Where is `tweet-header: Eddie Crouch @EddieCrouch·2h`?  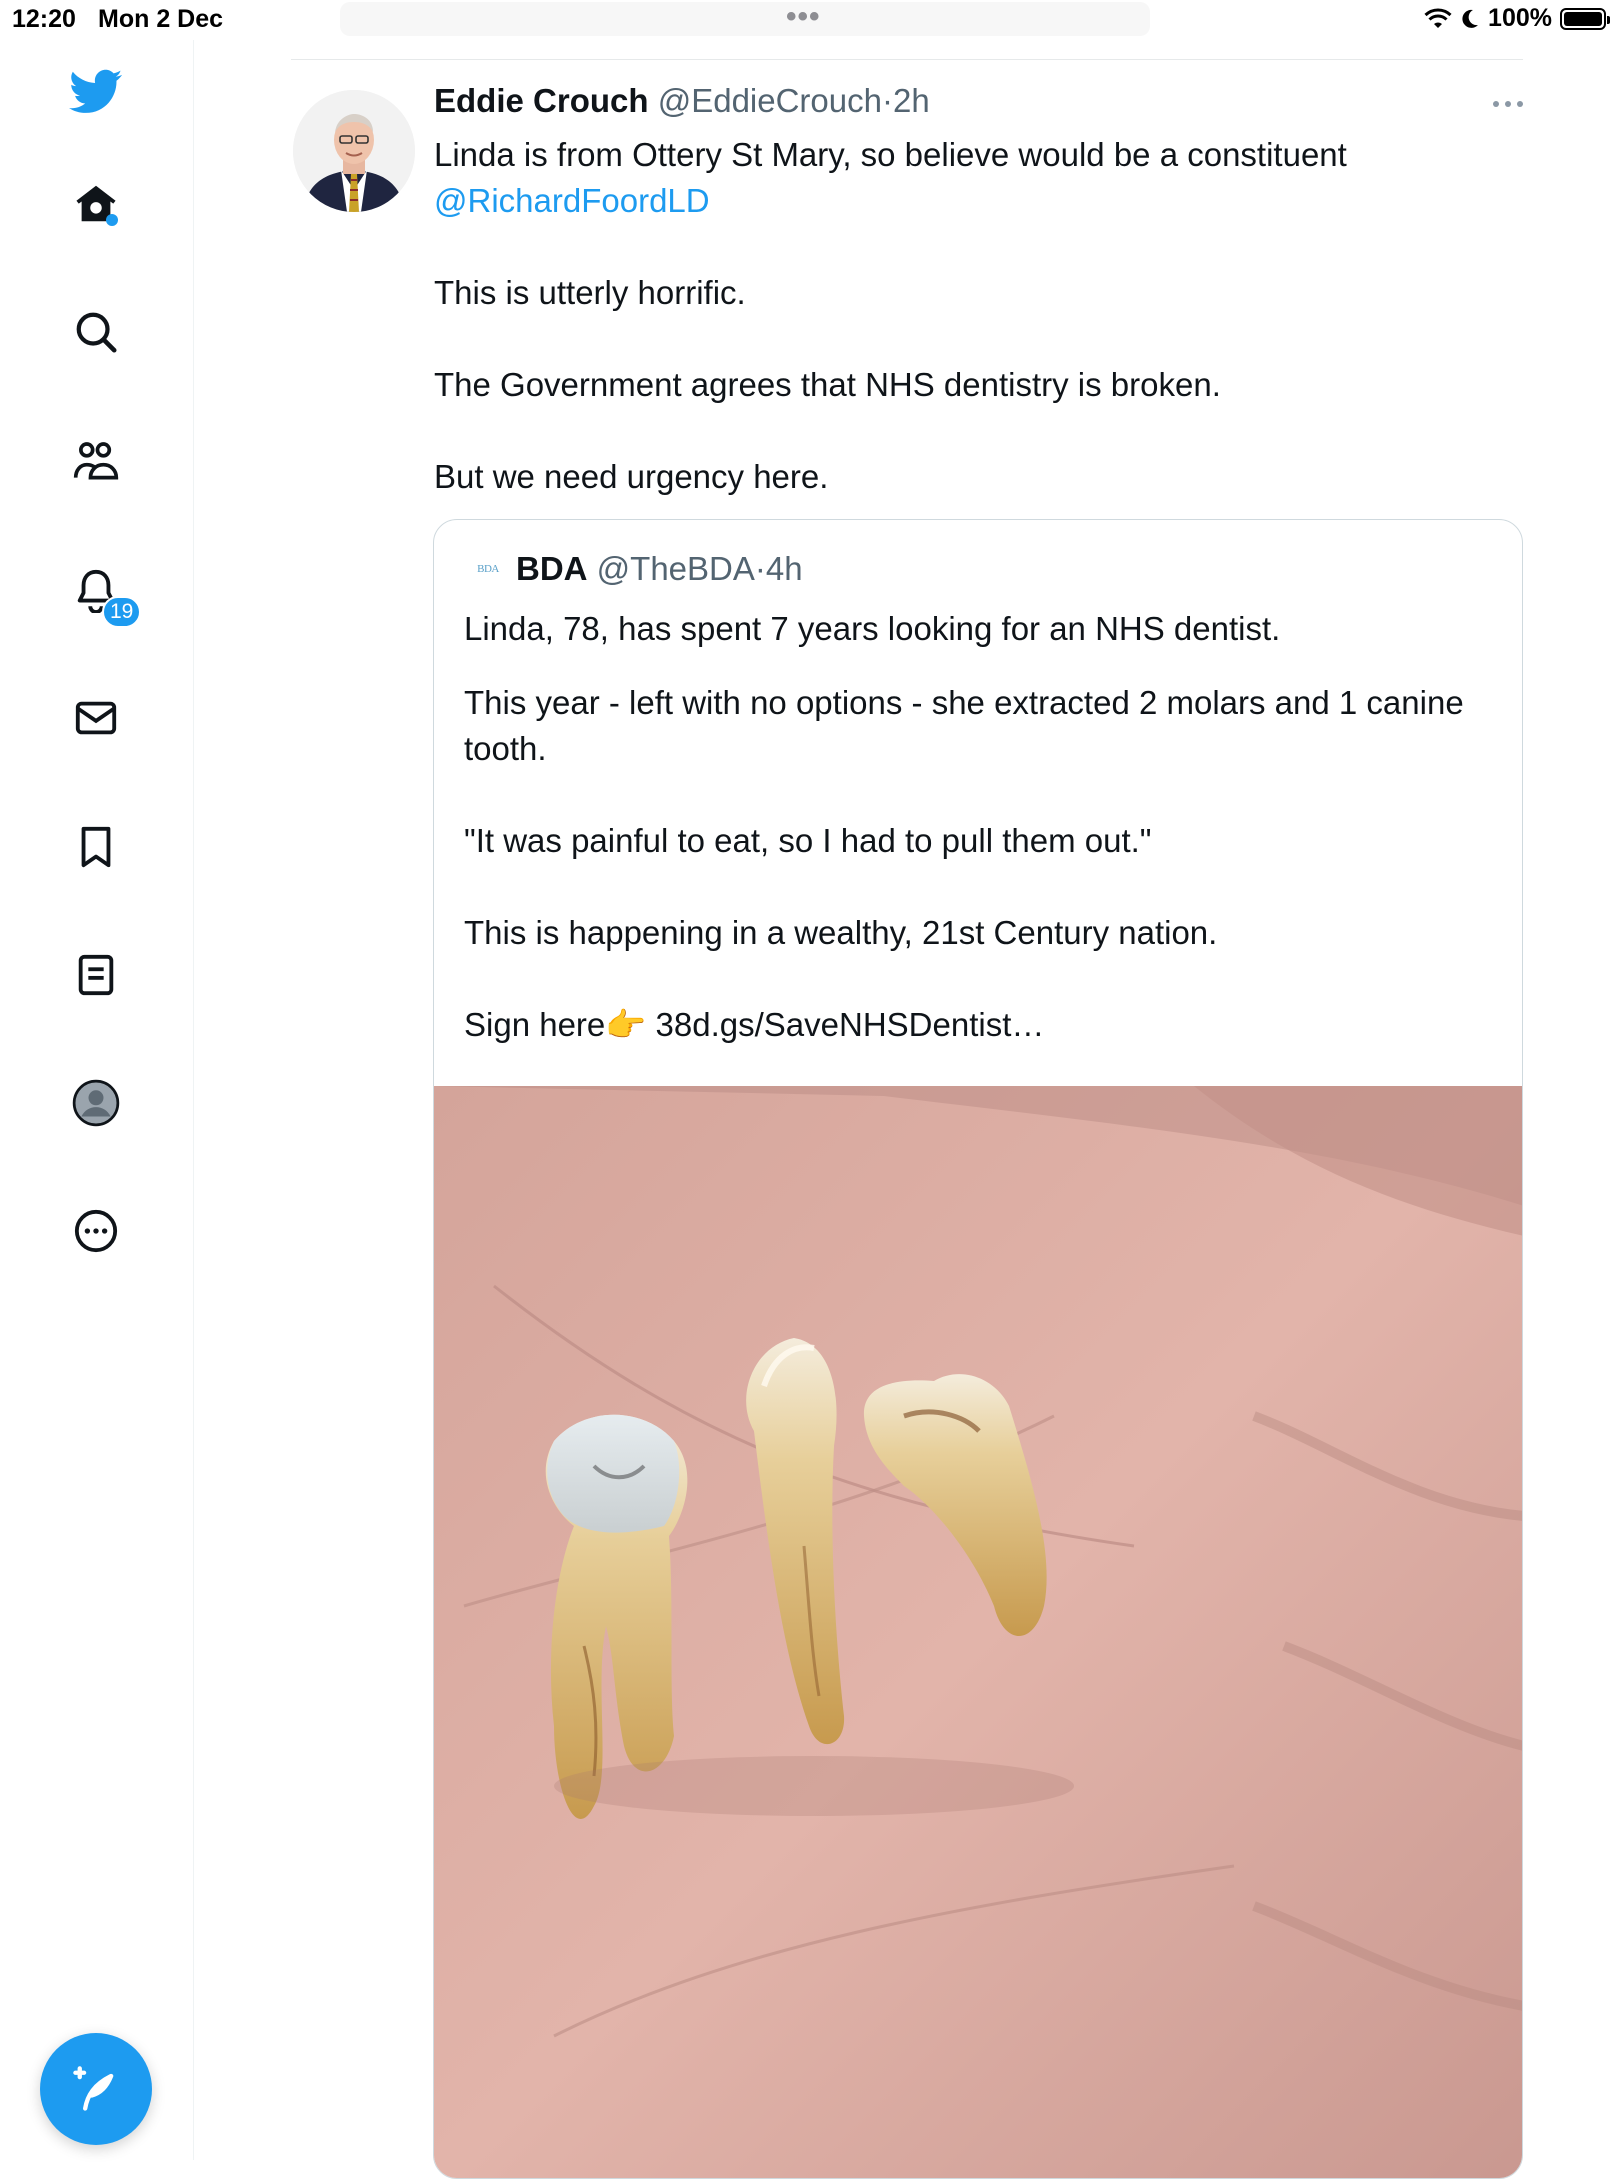 tweet-header: Eddie Crouch @EddieCrouch·2h is located at coordinates (682, 101).